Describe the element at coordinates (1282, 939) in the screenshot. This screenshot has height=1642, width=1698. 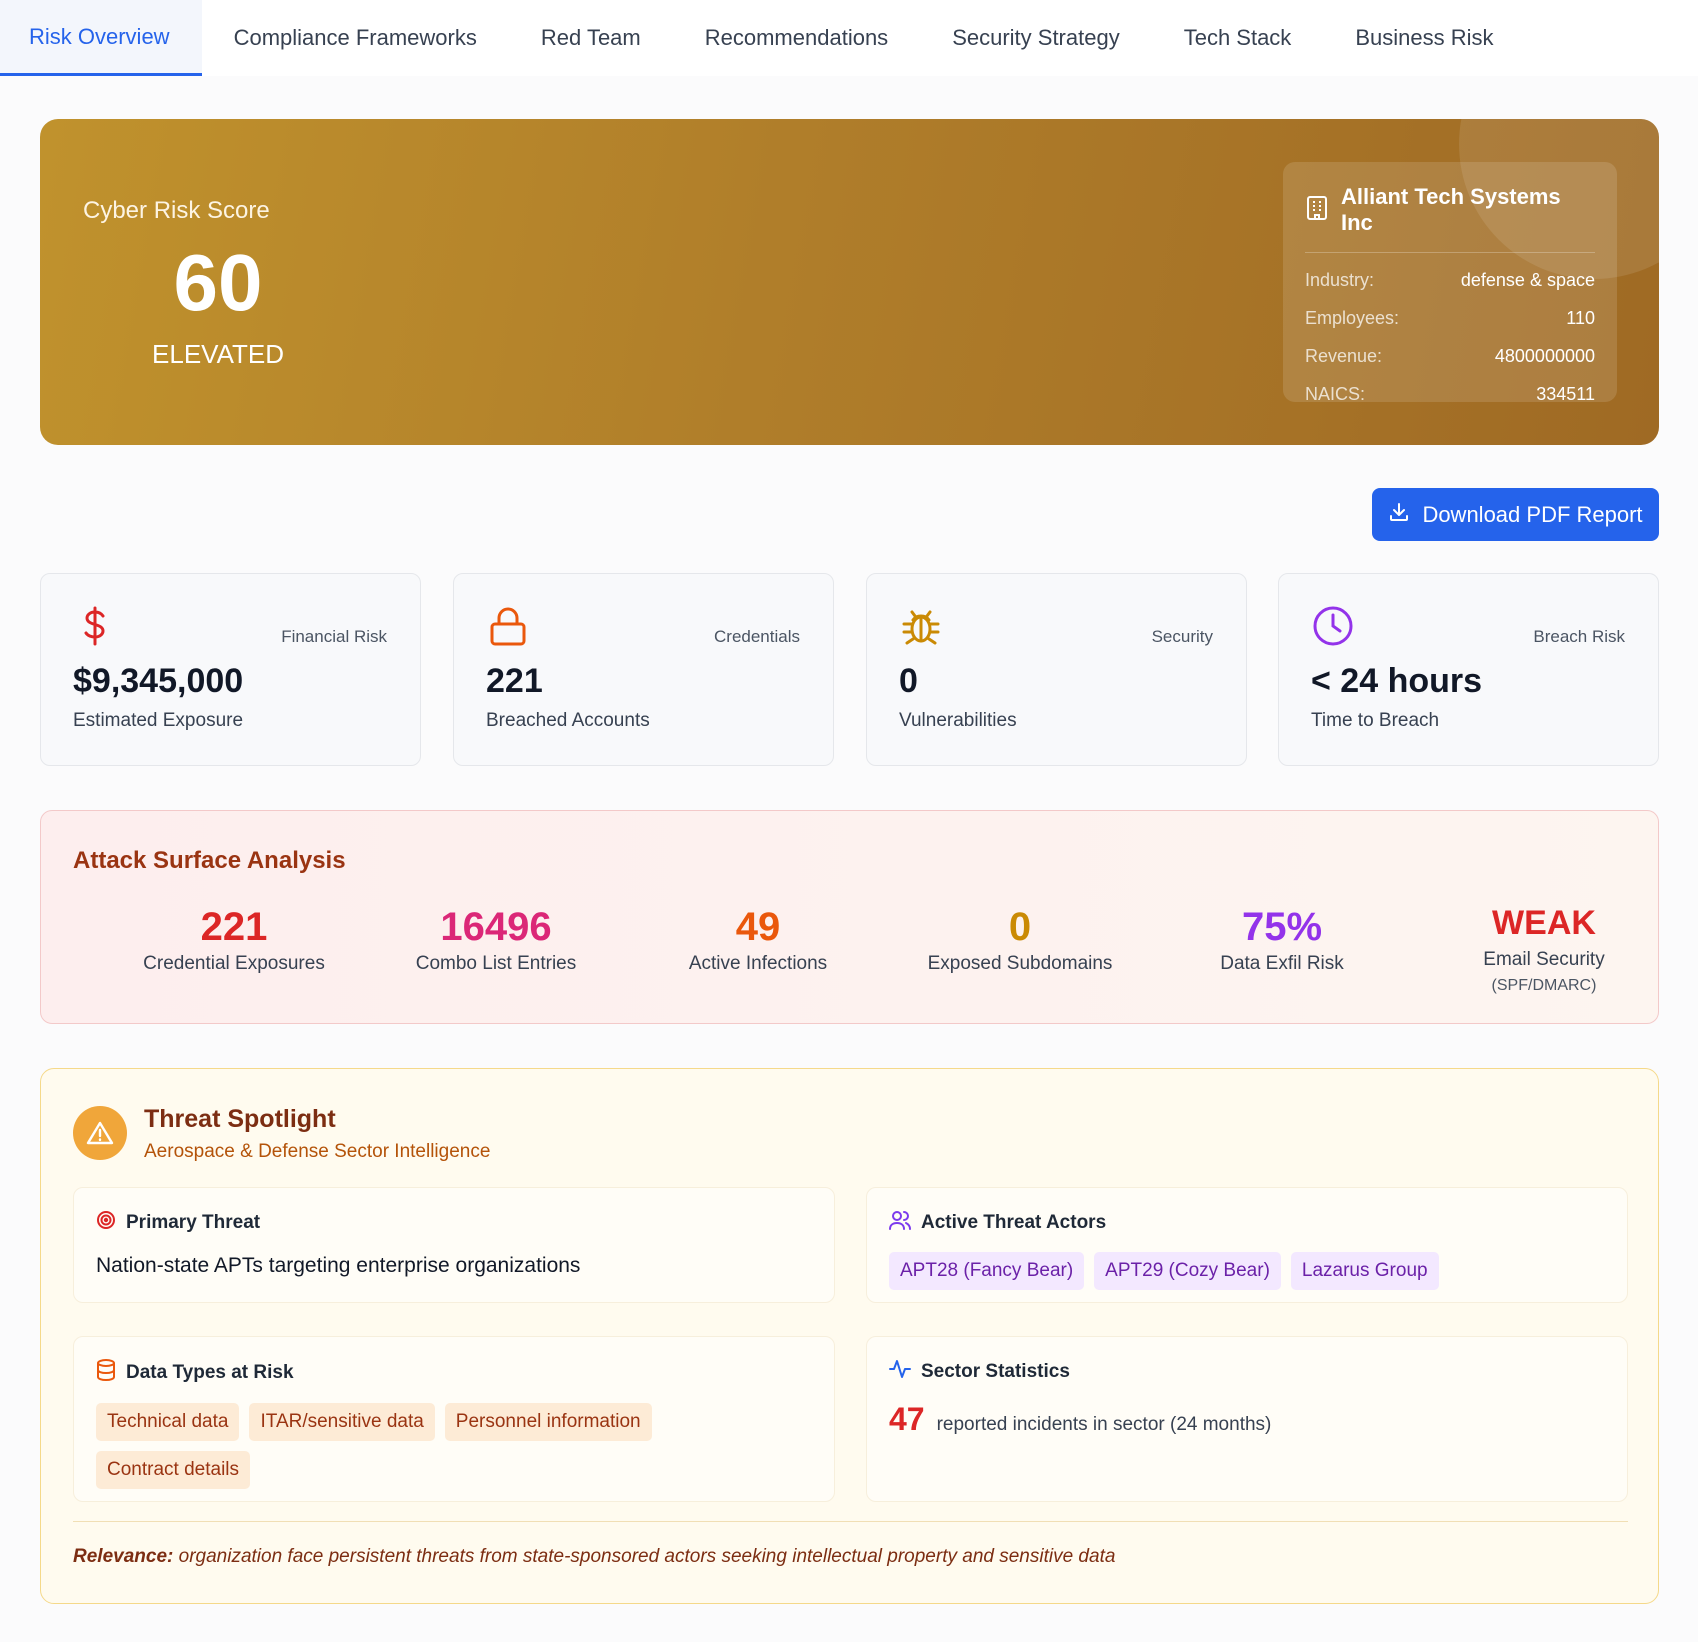
I see `attack-stat-data-exfil: 75% Data Exfil Risk` at that location.